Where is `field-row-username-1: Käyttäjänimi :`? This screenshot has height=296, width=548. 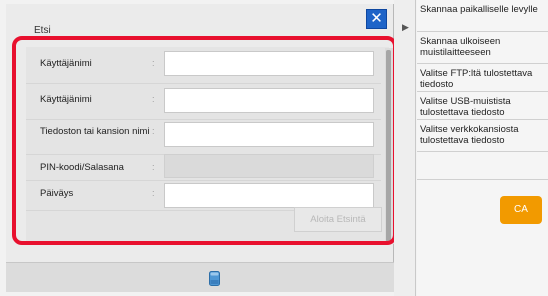 field-row-username-1: Käyttäjänimi : is located at coordinates (203, 65).